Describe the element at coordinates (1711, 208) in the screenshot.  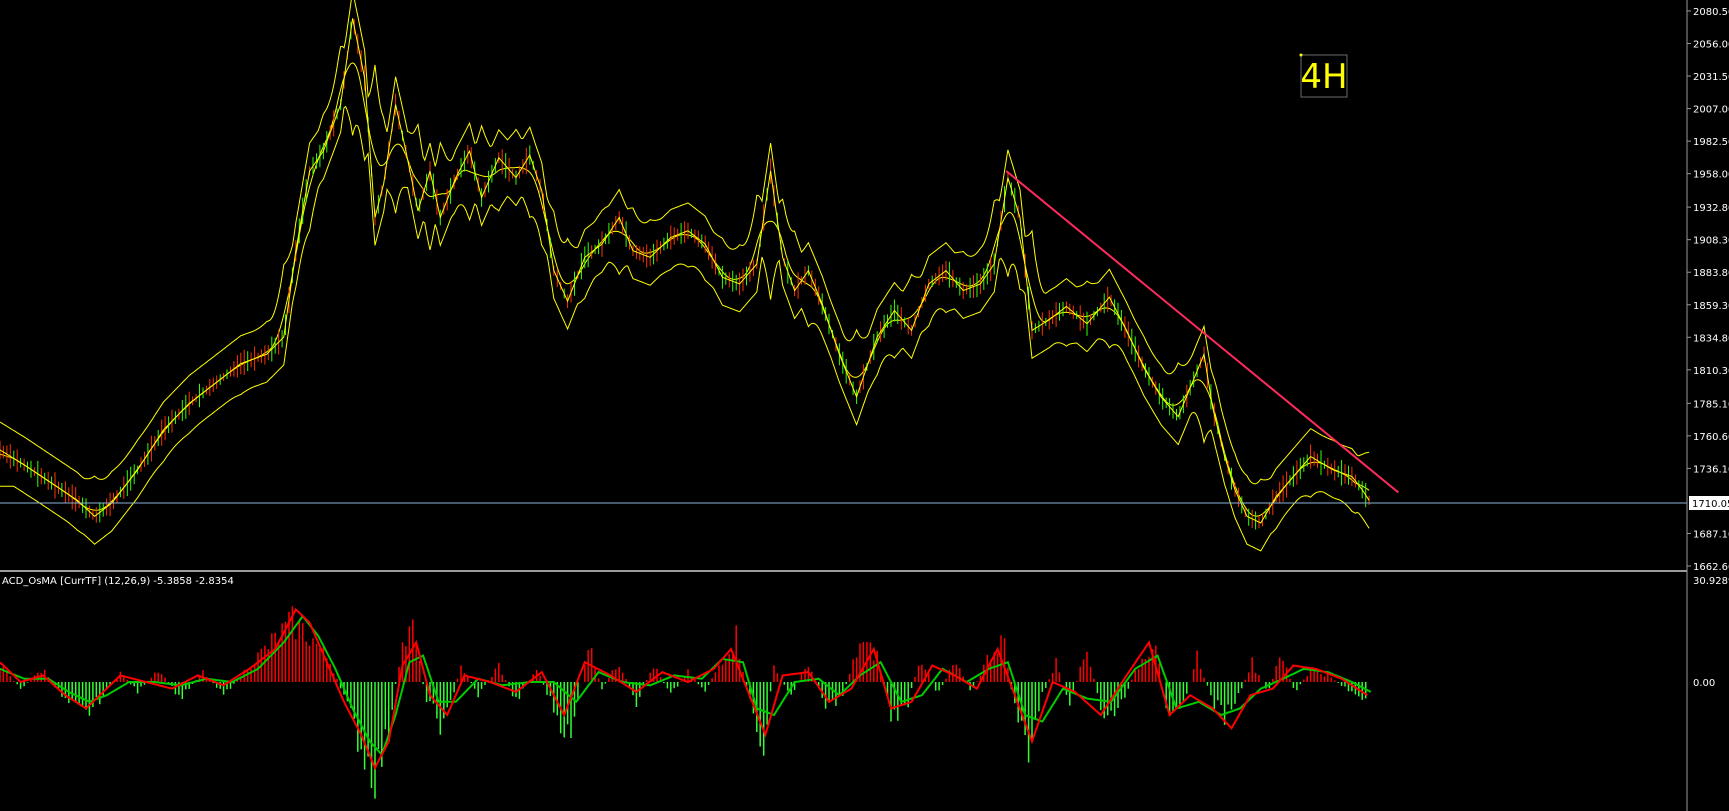
I see `price-tick-label: 1932.80` at that location.